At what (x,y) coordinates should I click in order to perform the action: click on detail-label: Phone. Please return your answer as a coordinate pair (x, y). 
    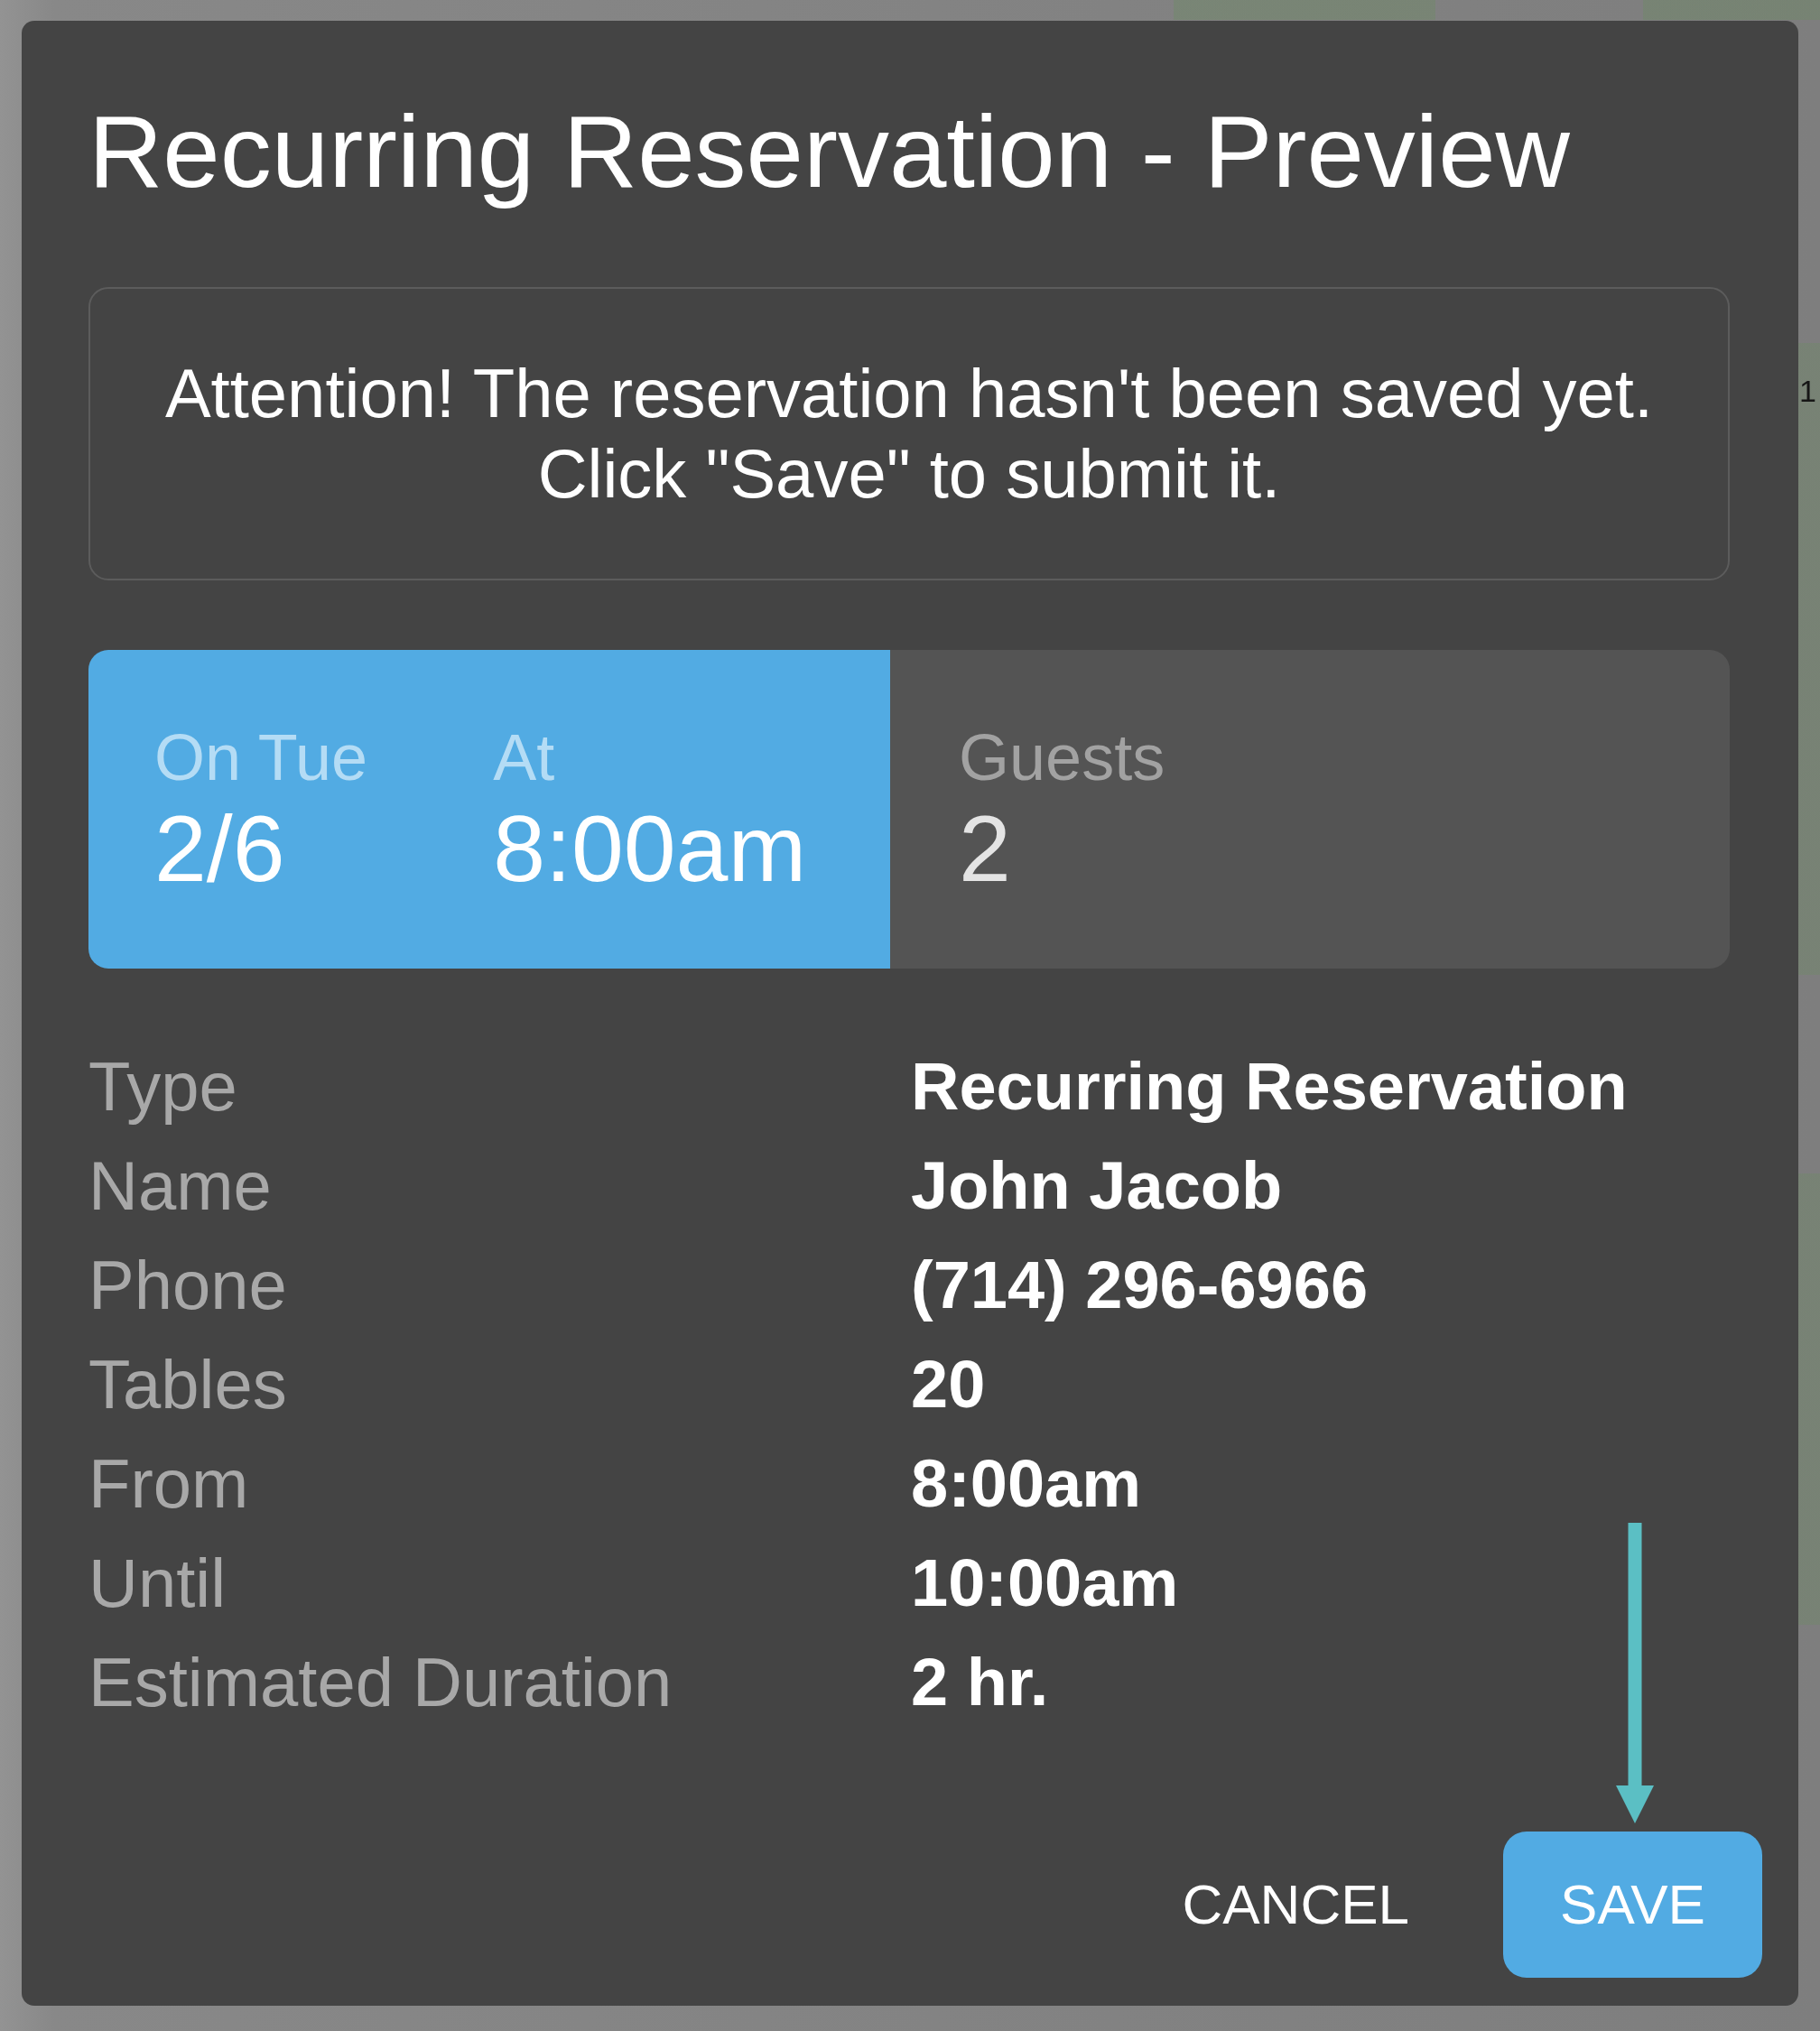
    Looking at the image, I should click on (188, 1285).